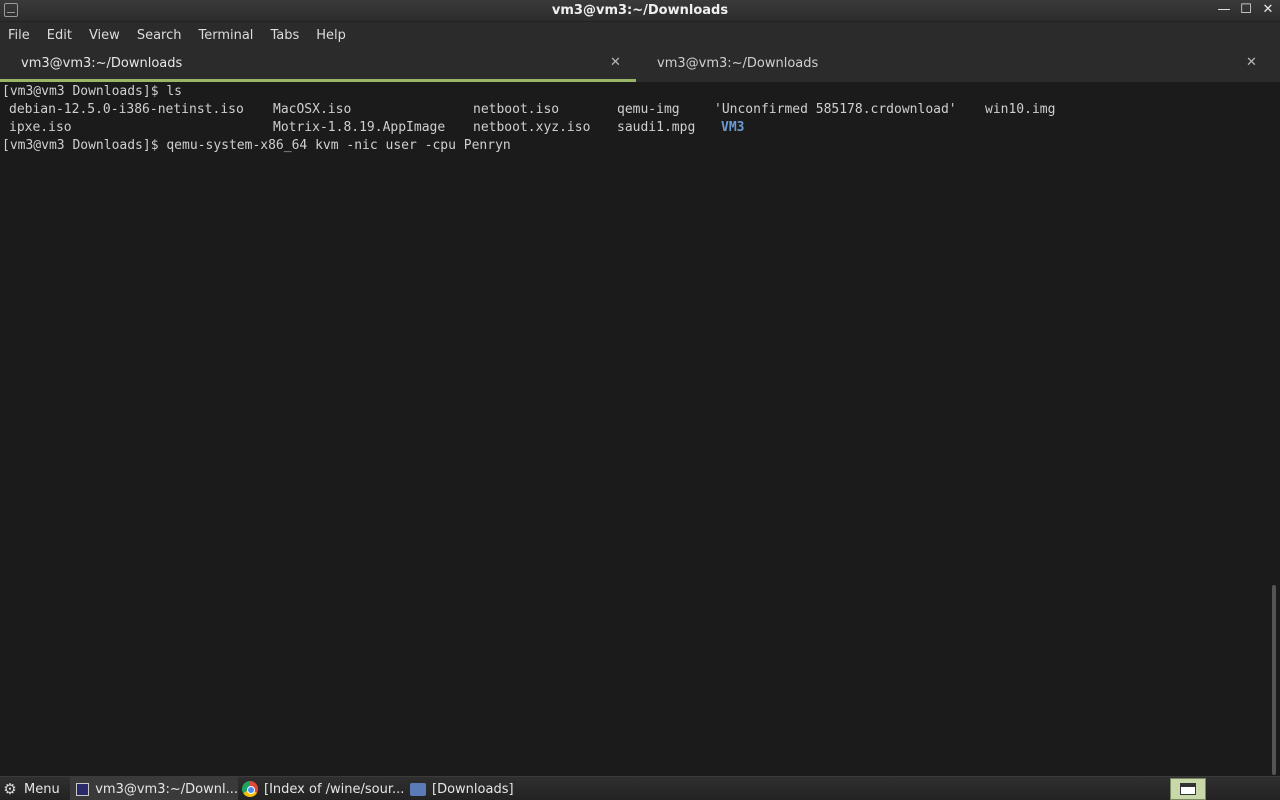 This screenshot has height=800, width=1280. I want to click on ls-entry: qemu-img, so click(648, 109).